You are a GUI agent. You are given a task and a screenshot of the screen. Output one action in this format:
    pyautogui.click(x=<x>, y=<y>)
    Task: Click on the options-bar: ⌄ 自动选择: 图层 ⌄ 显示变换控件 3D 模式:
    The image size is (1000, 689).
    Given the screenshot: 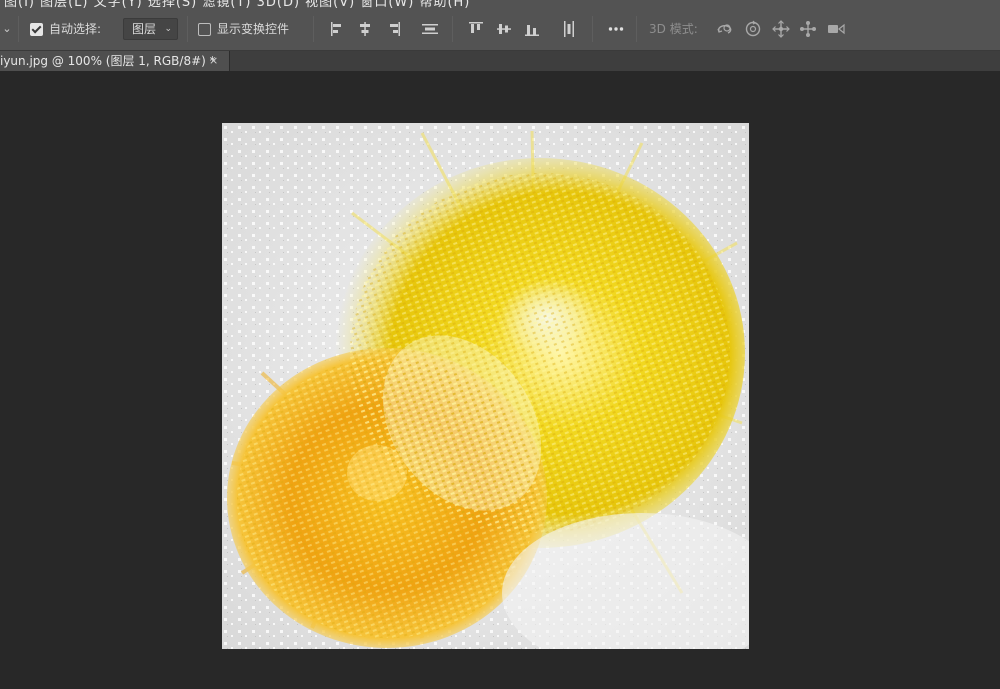 What is the action you would take?
    pyautogui.click(x=500, y=29)
    